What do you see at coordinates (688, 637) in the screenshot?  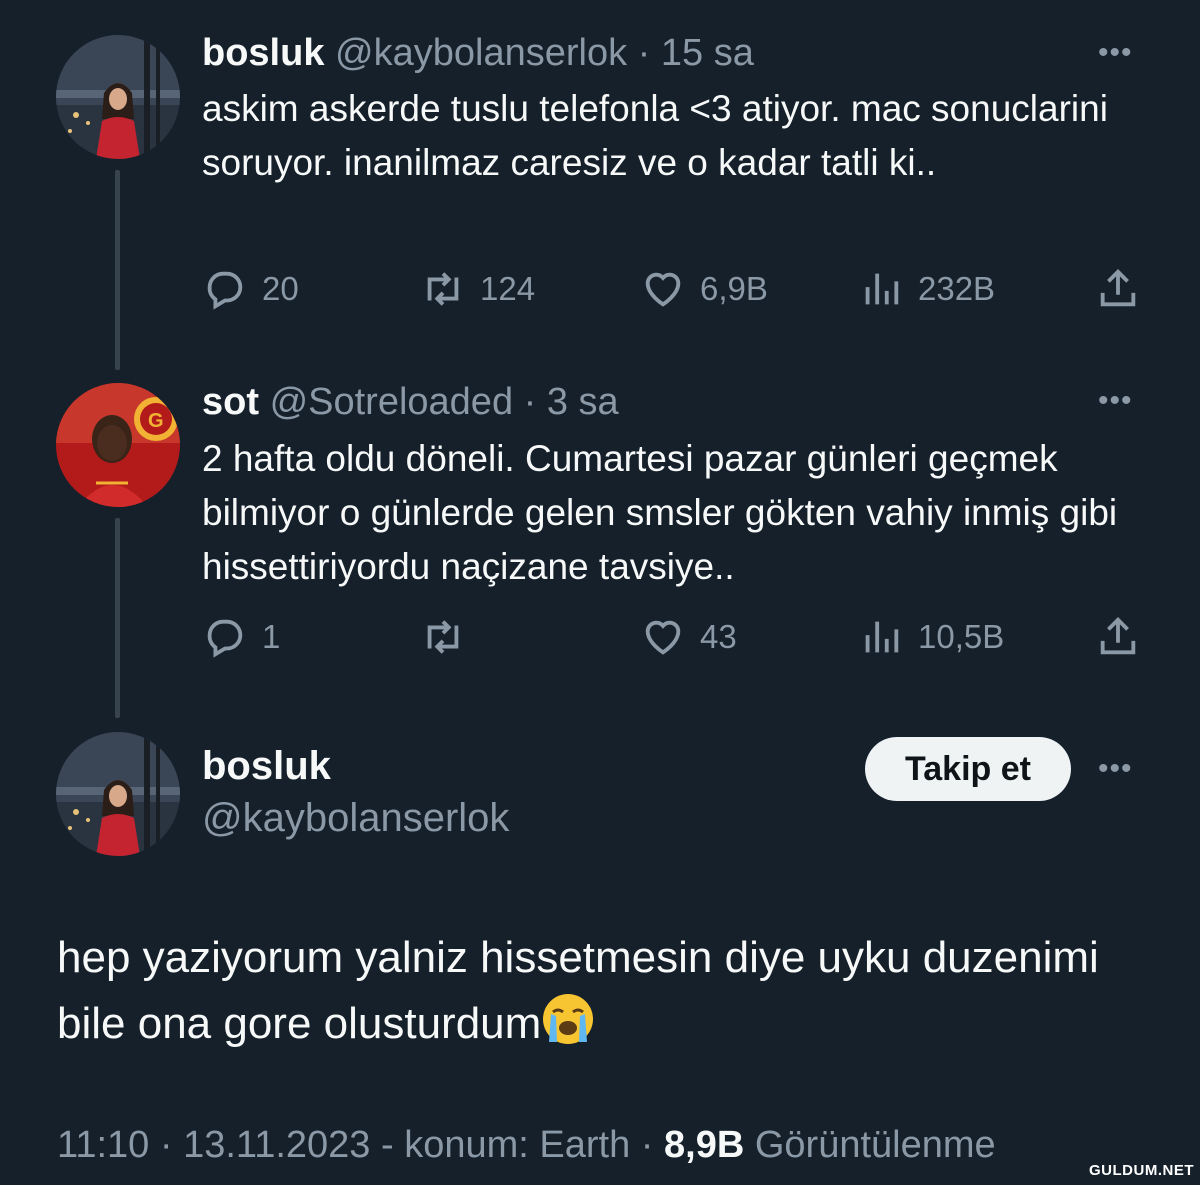 I see `like-button: 43` at bounding box center [688, 637].